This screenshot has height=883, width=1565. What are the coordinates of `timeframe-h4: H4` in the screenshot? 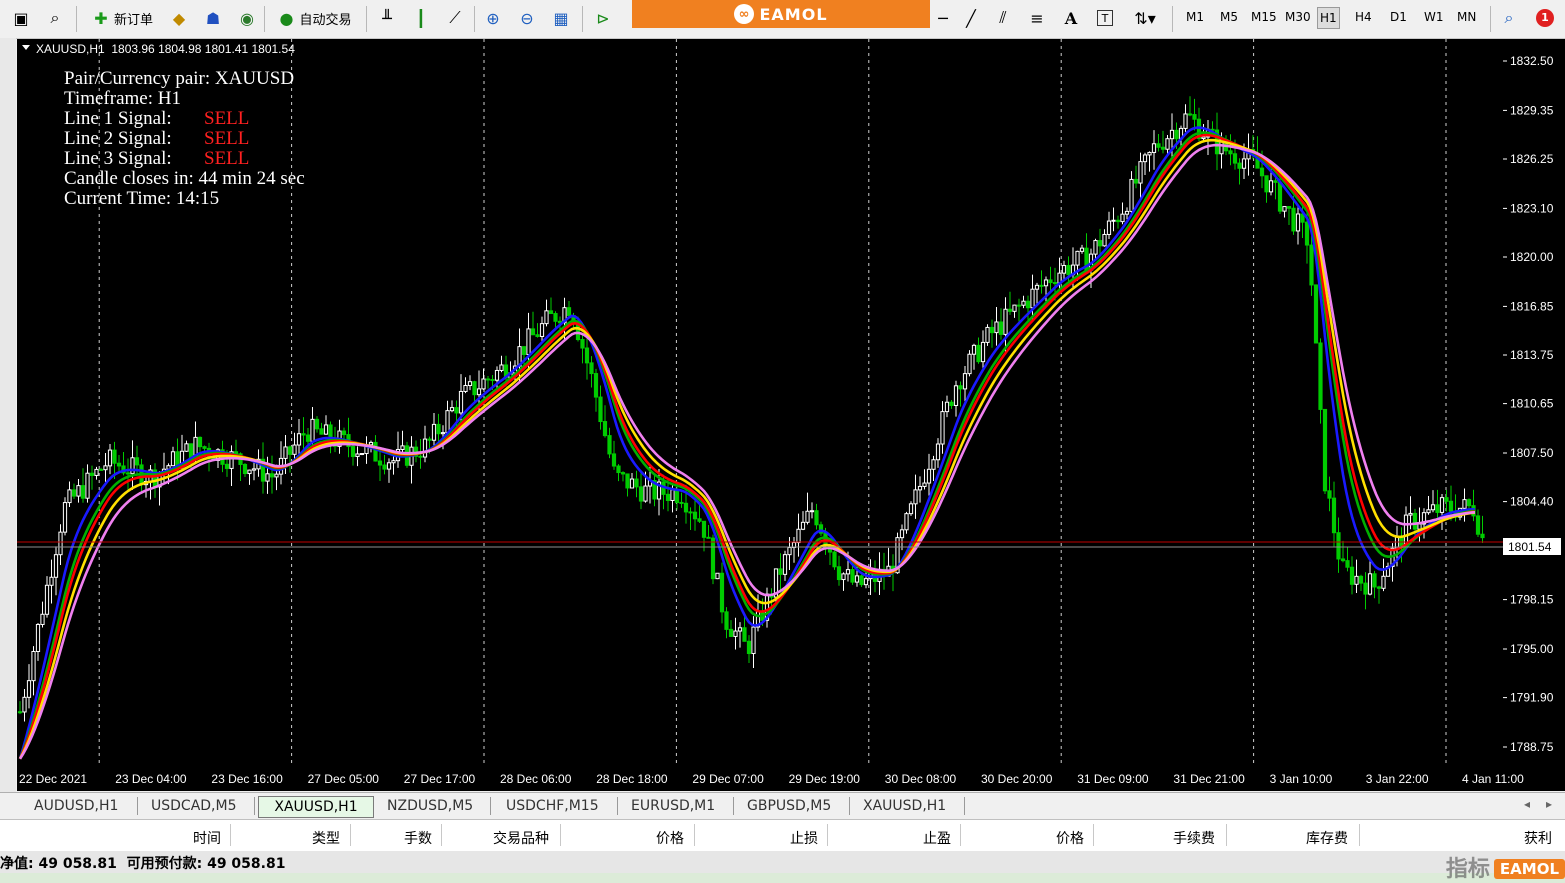 It's located at (1363, 17).